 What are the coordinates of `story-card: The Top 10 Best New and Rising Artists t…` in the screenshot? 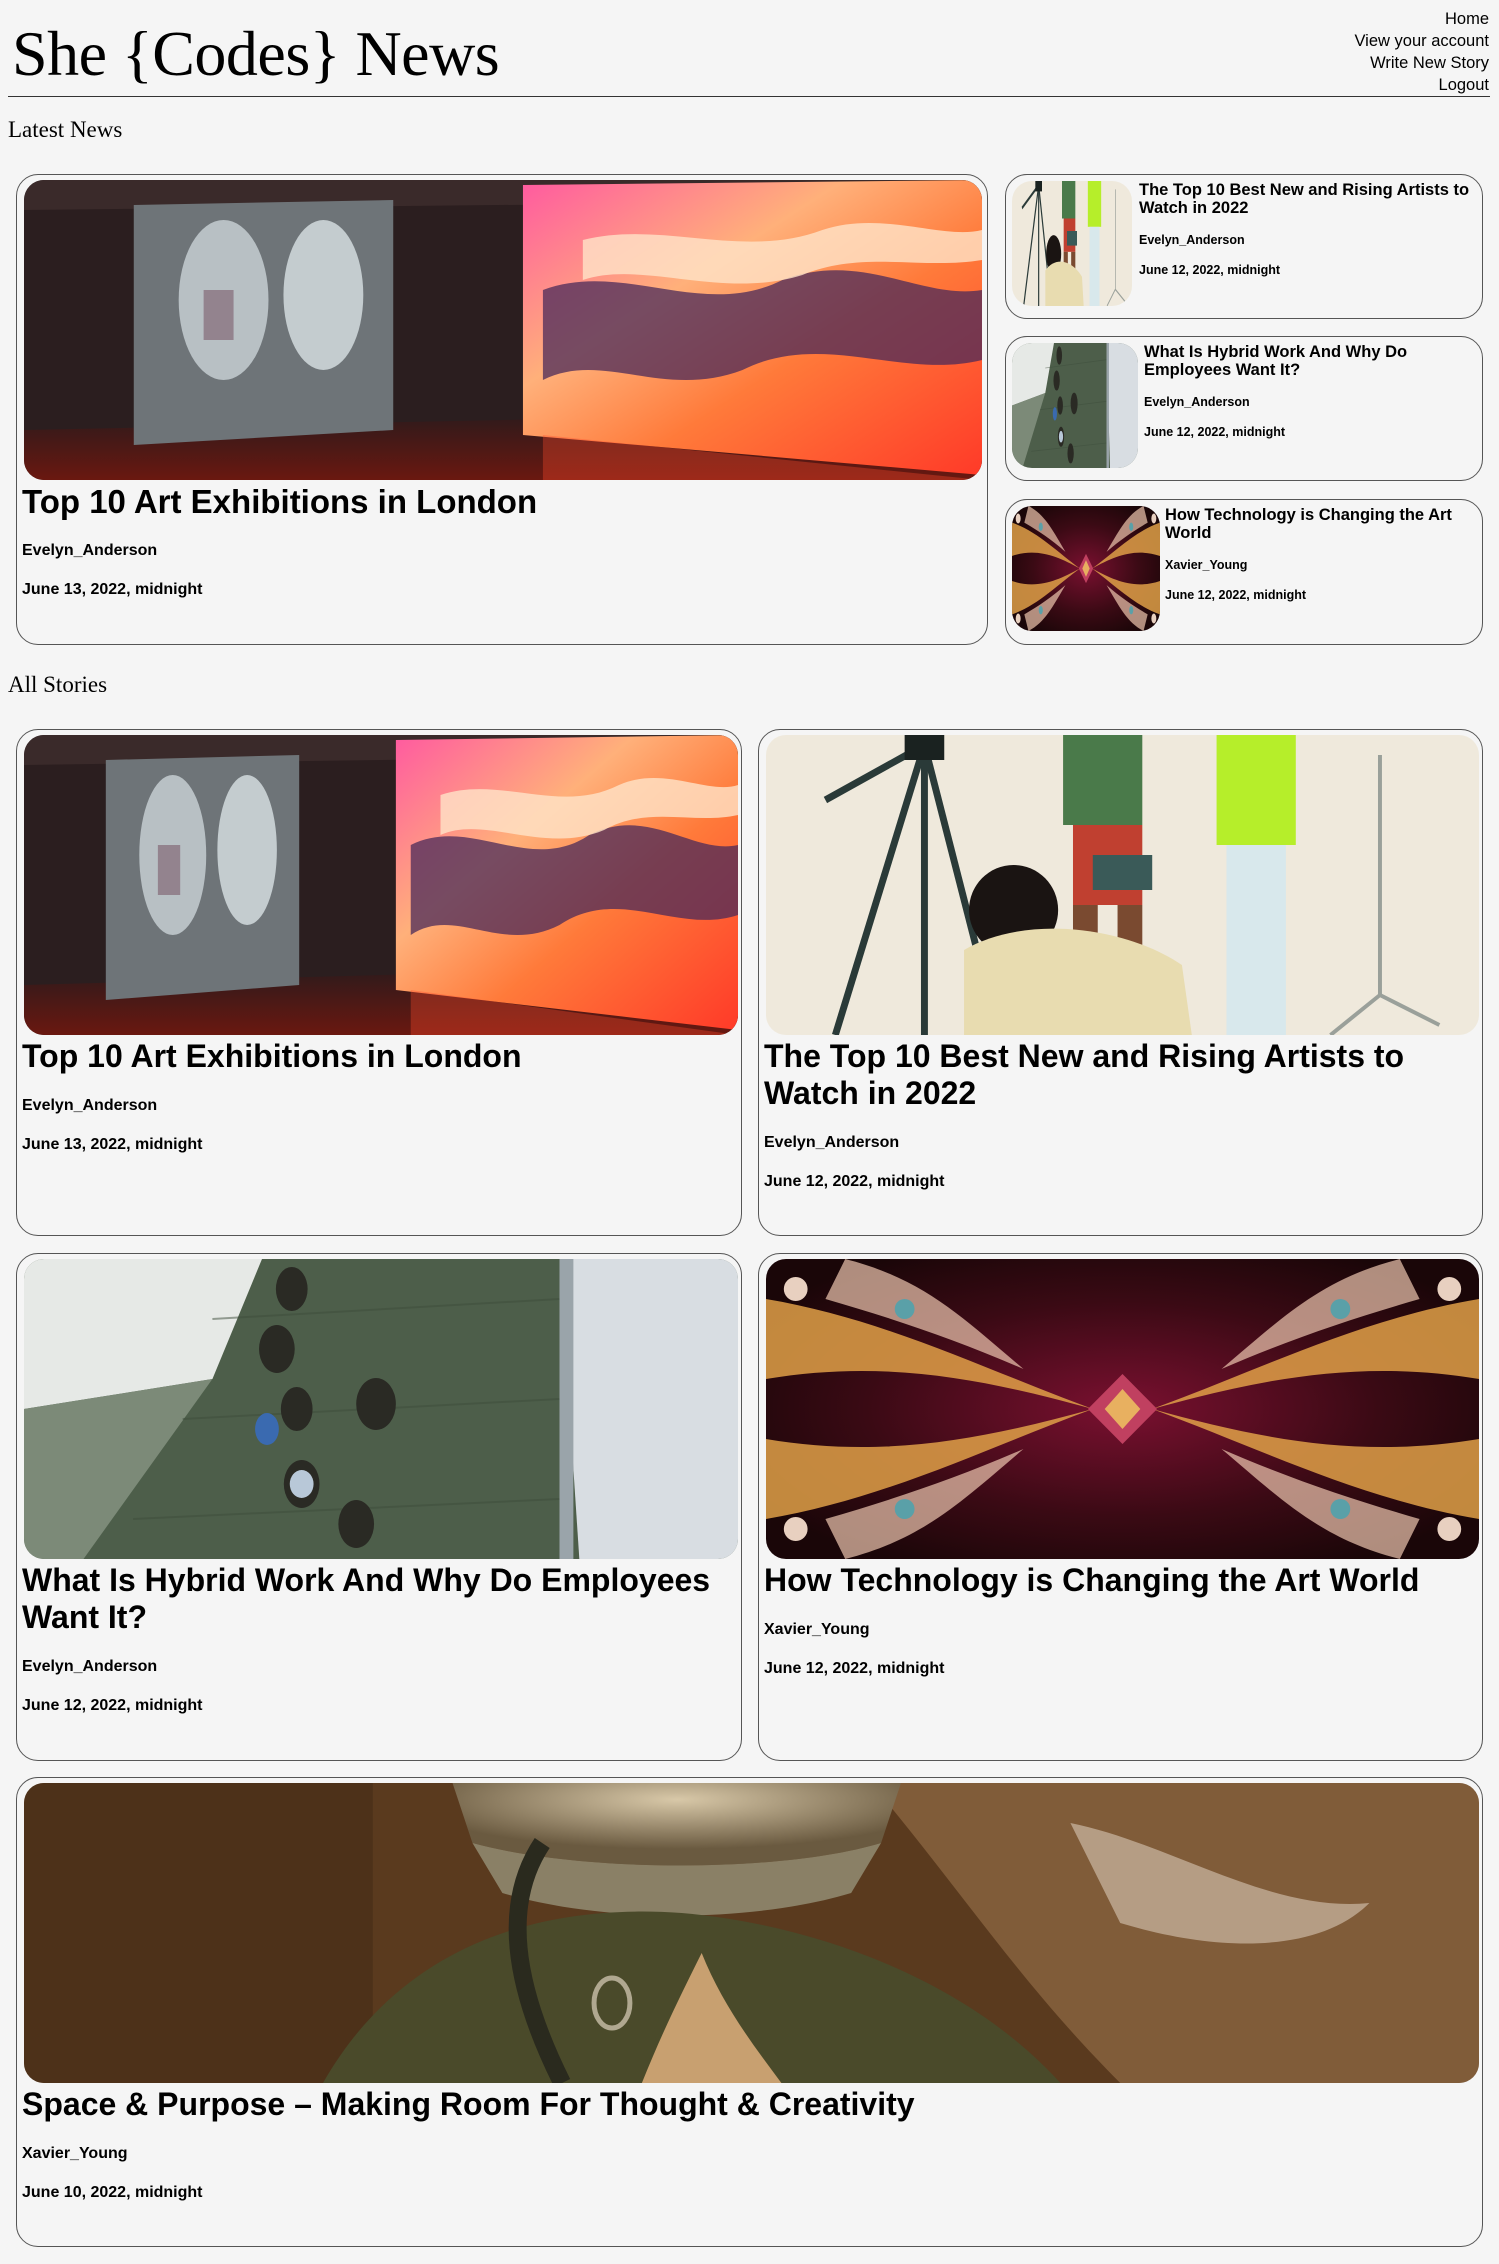 It's located at (1120, 982).